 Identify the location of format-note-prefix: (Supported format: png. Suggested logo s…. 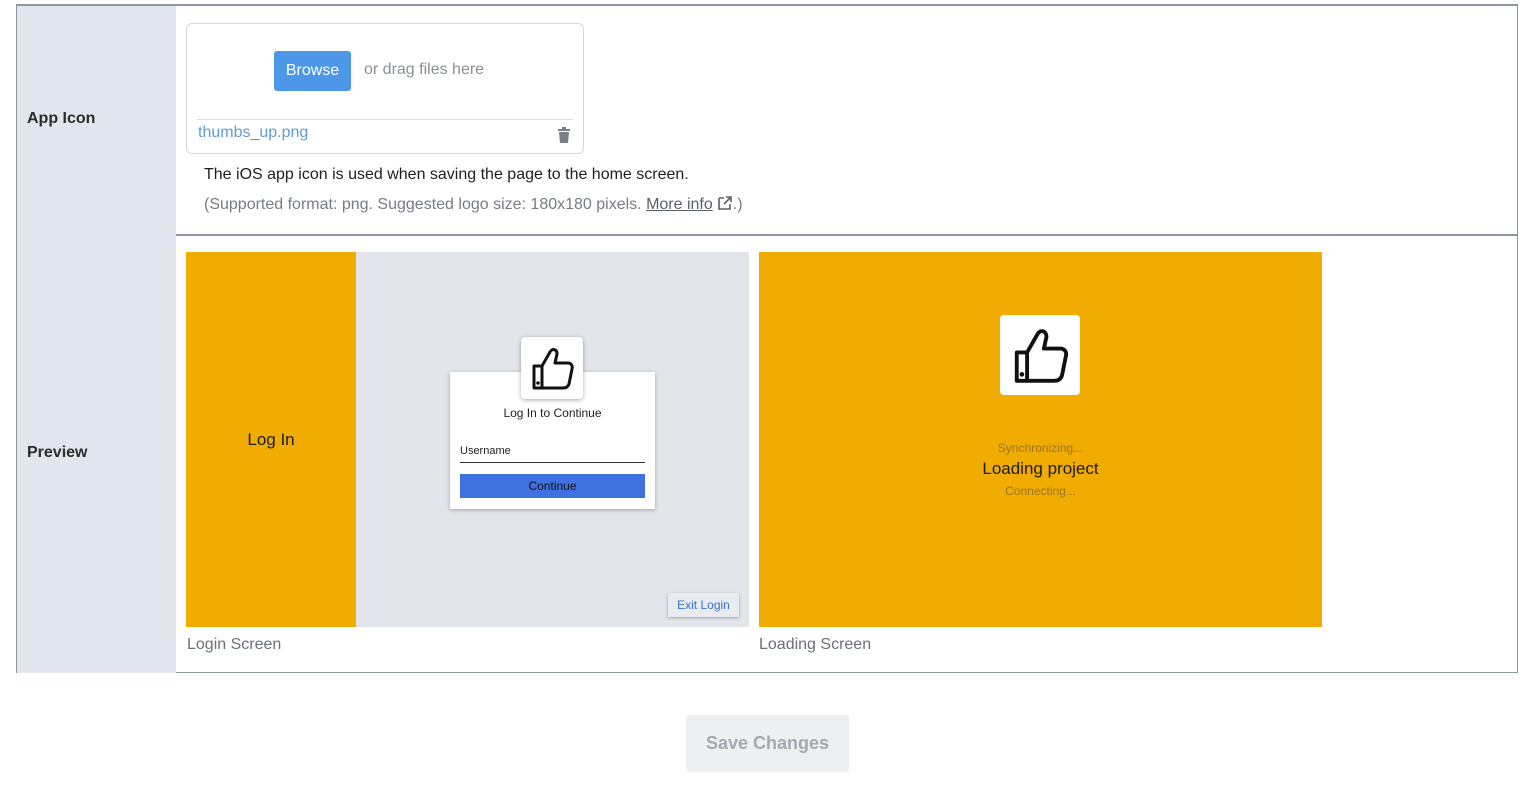
(425, 204).